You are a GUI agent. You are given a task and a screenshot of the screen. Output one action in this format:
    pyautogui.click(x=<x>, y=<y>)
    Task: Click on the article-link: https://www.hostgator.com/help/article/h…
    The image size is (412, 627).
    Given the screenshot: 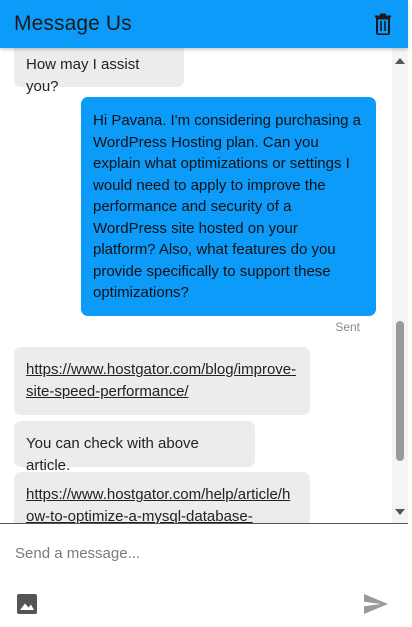 What is the action you would take?
    pyautogui.click(x=158, y=504)
    